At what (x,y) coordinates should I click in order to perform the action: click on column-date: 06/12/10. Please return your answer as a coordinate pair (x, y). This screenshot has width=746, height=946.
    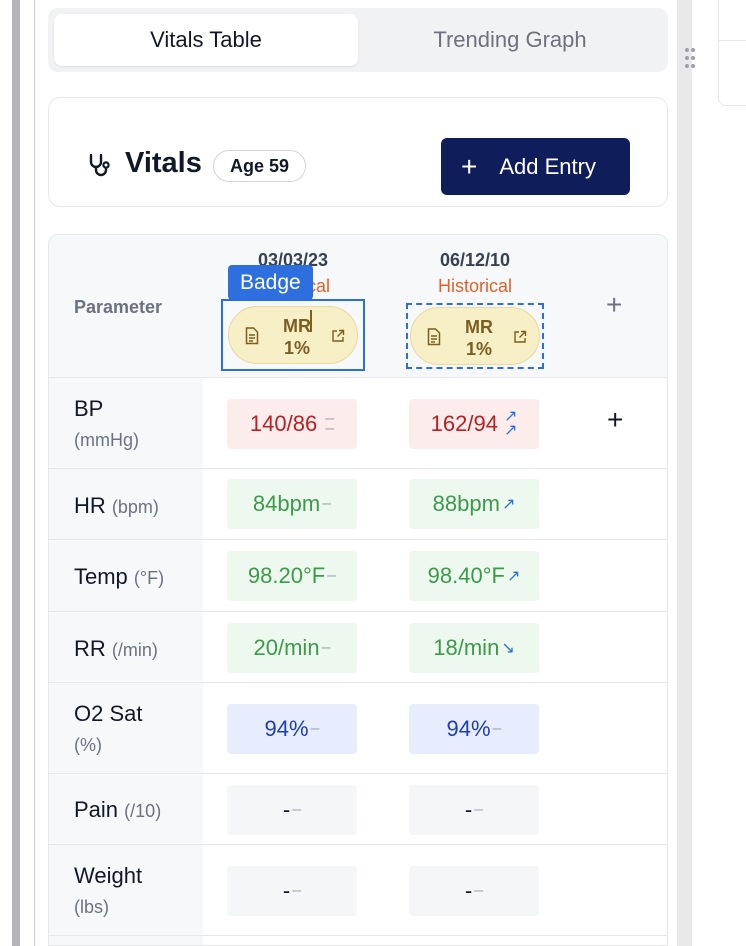
    Looking at the image, I should click on (475, 260).